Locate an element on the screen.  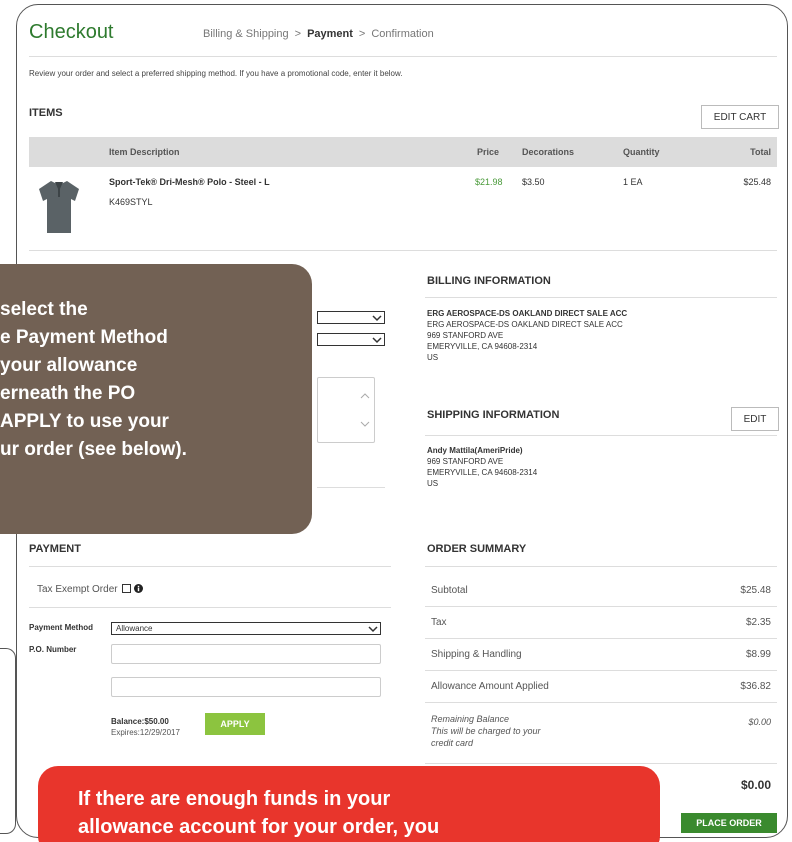
item-price: $21.98 is located at coordinates (489, 182).